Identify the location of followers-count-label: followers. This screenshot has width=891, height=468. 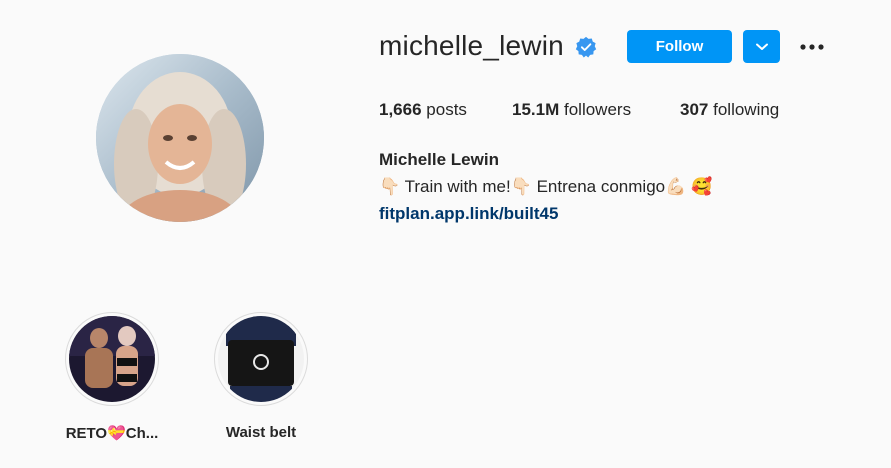
(597, 109).